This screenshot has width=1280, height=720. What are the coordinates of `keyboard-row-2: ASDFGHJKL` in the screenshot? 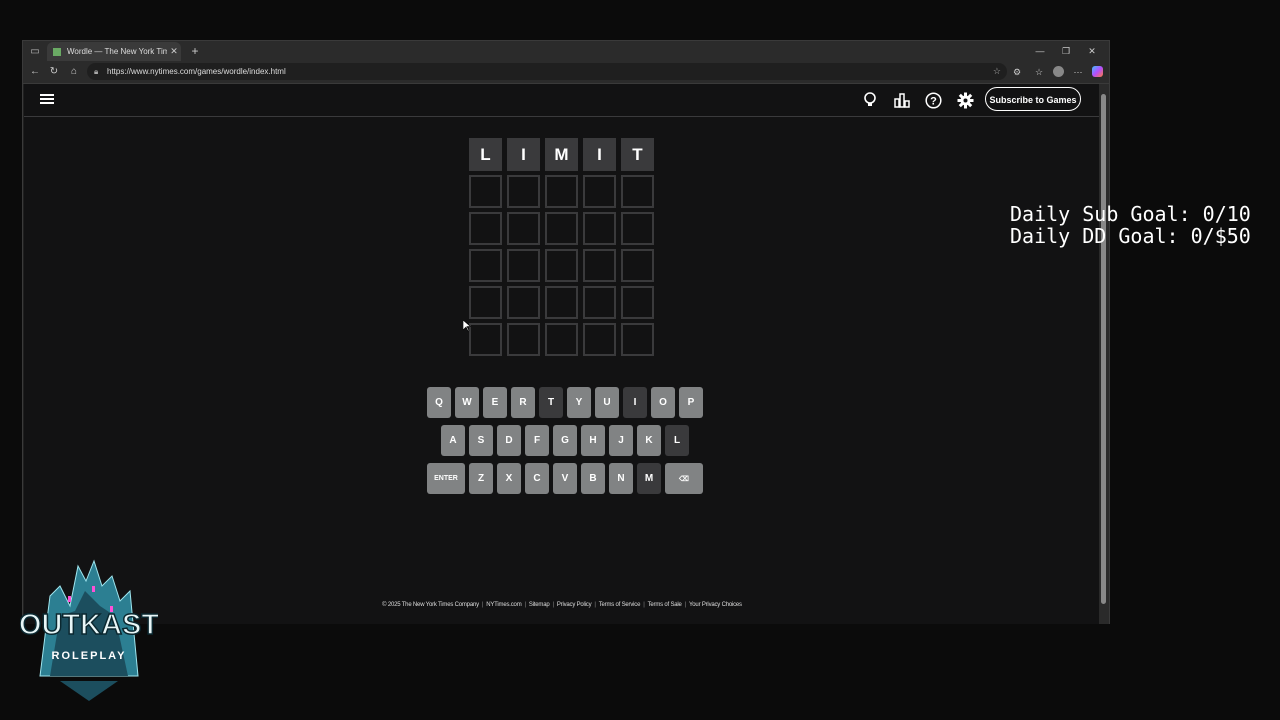 It's located at (565, 440).